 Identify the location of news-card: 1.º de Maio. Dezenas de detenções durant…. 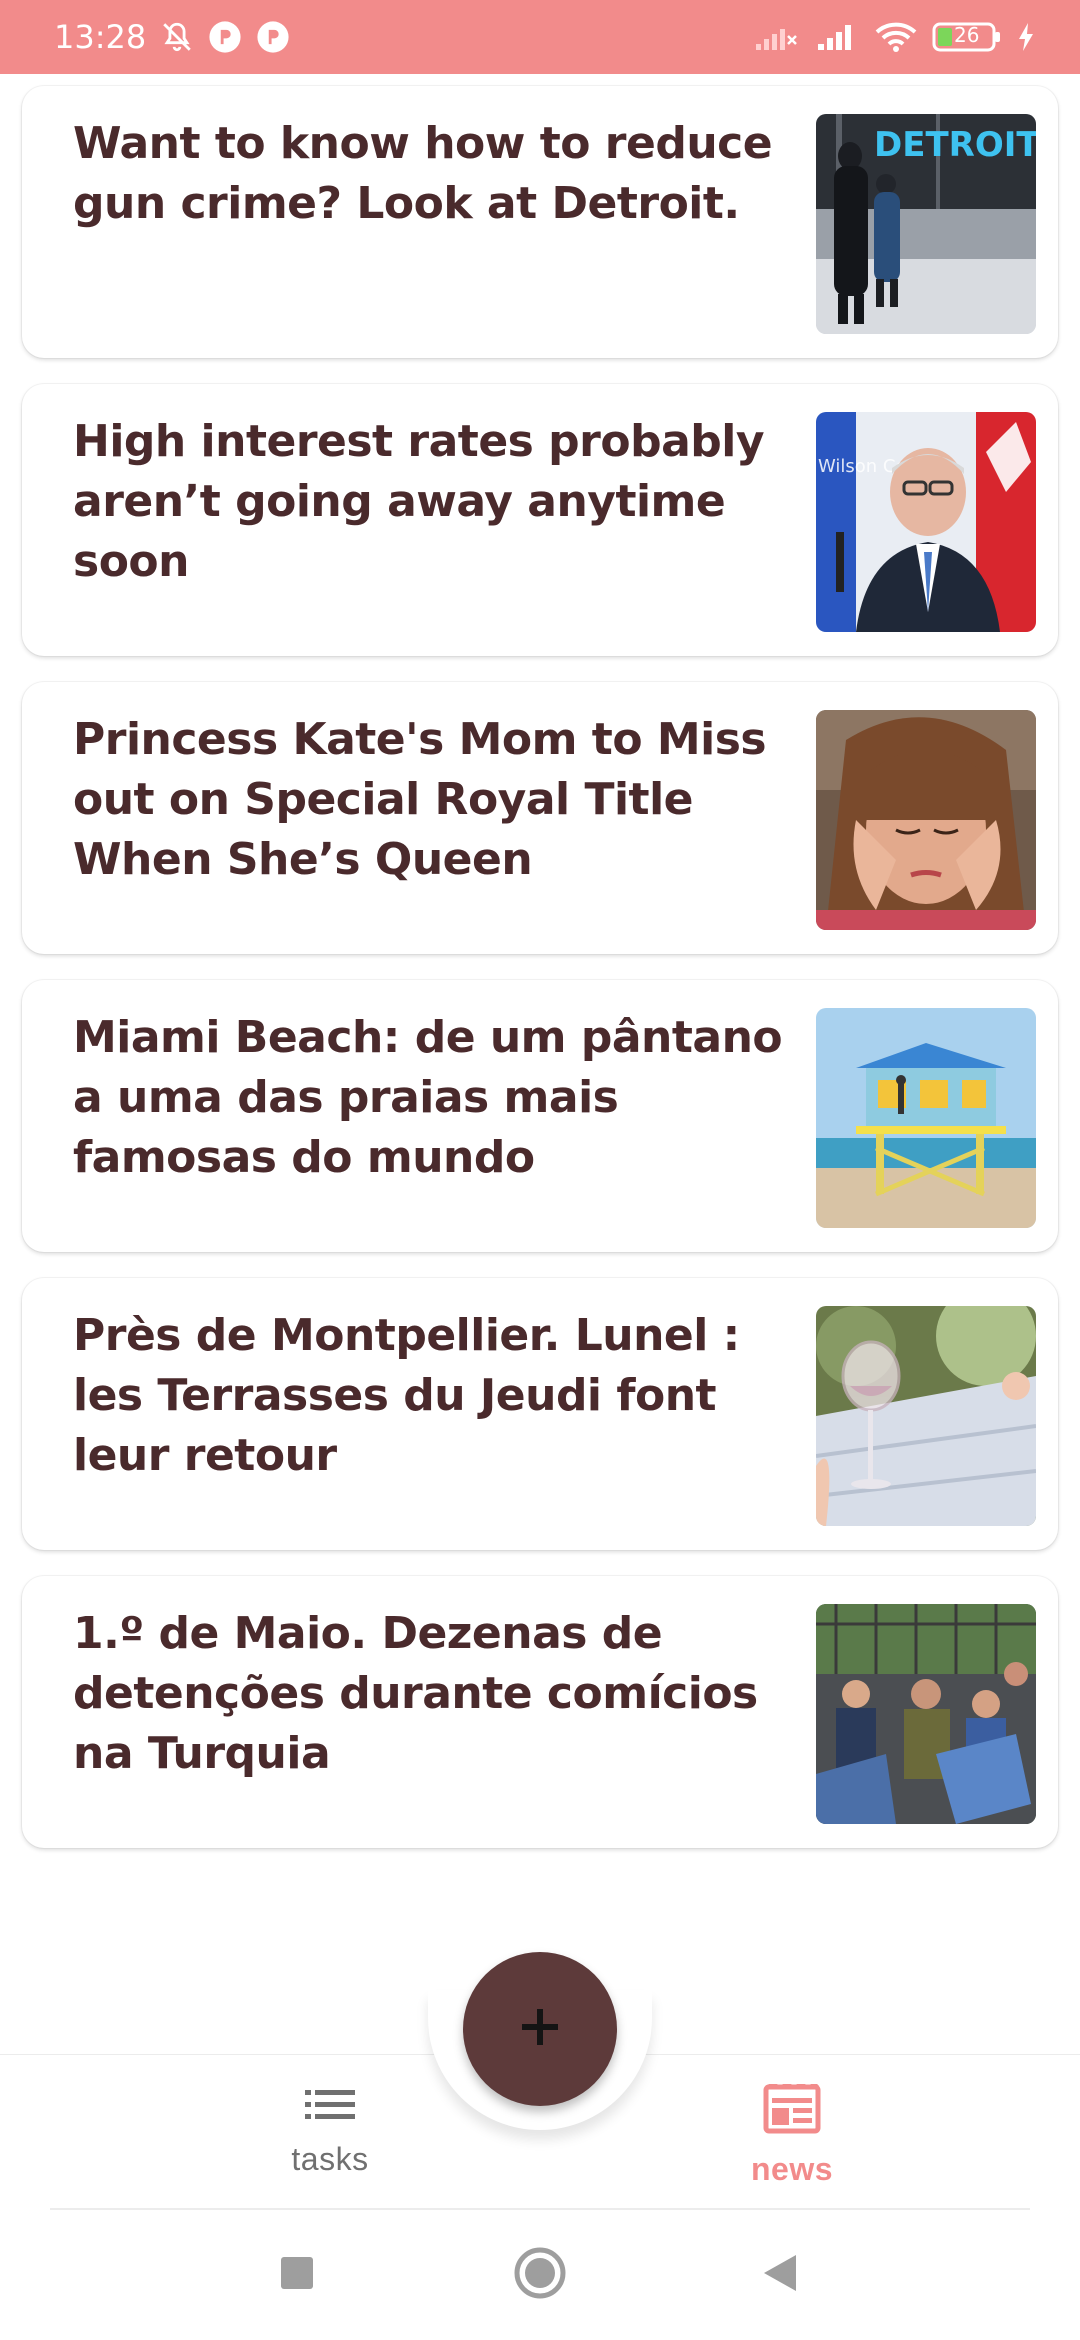
(540, 1712).